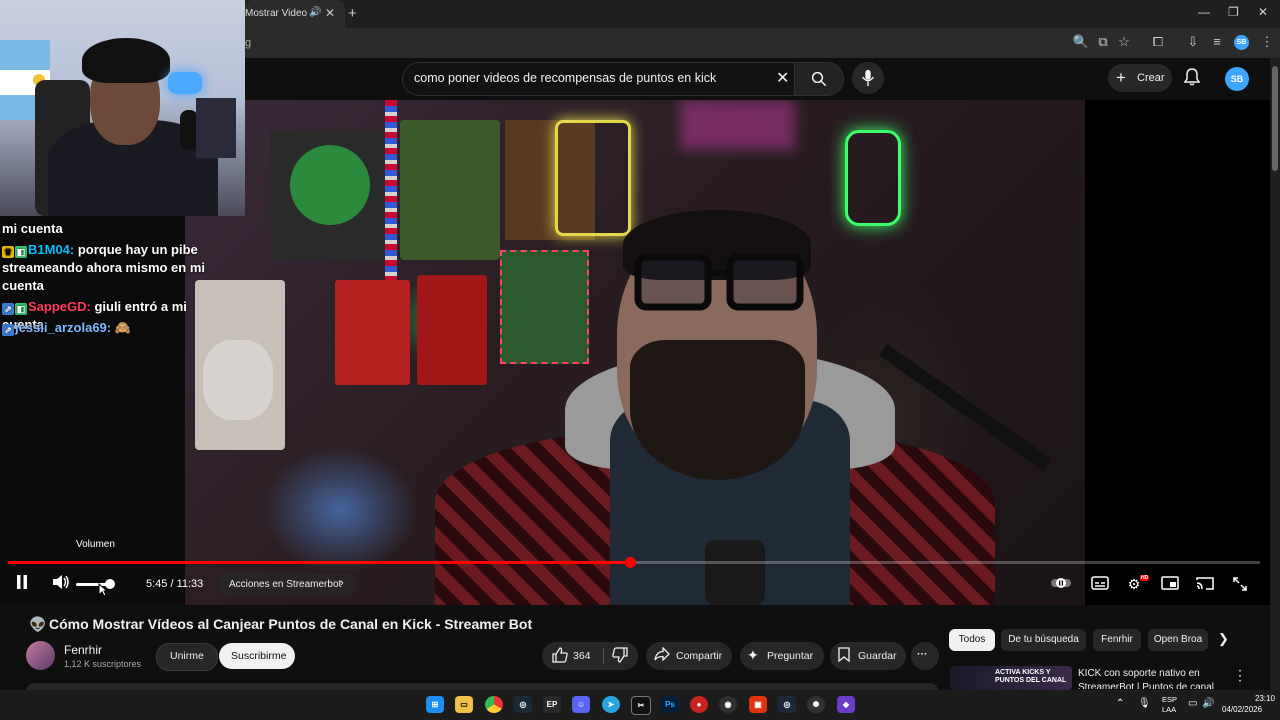 This screenshot has height=720, width=1280. Describe the element at coordinates (1260, 698) in the screenshot. I see `clock-time: 23:10` at that location.